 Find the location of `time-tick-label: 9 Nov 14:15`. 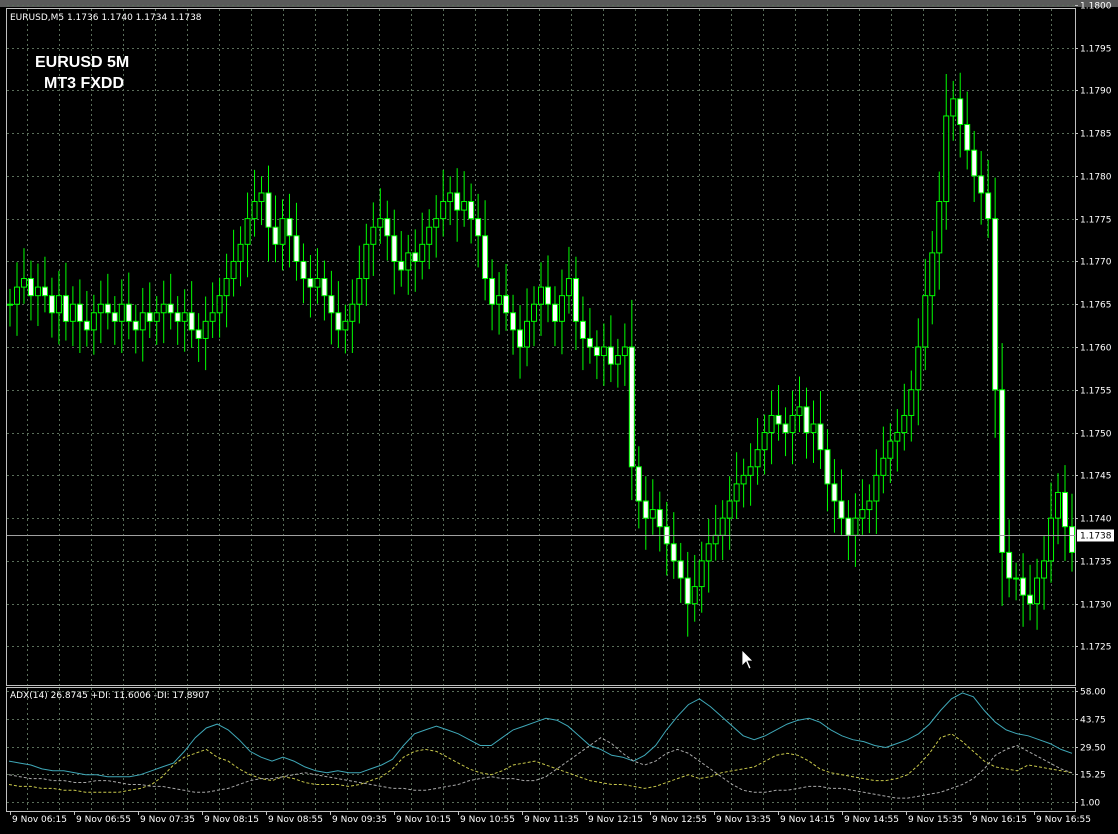

time-tick-label: 9 Nov 14:15 is located at coordinates (807, 820).